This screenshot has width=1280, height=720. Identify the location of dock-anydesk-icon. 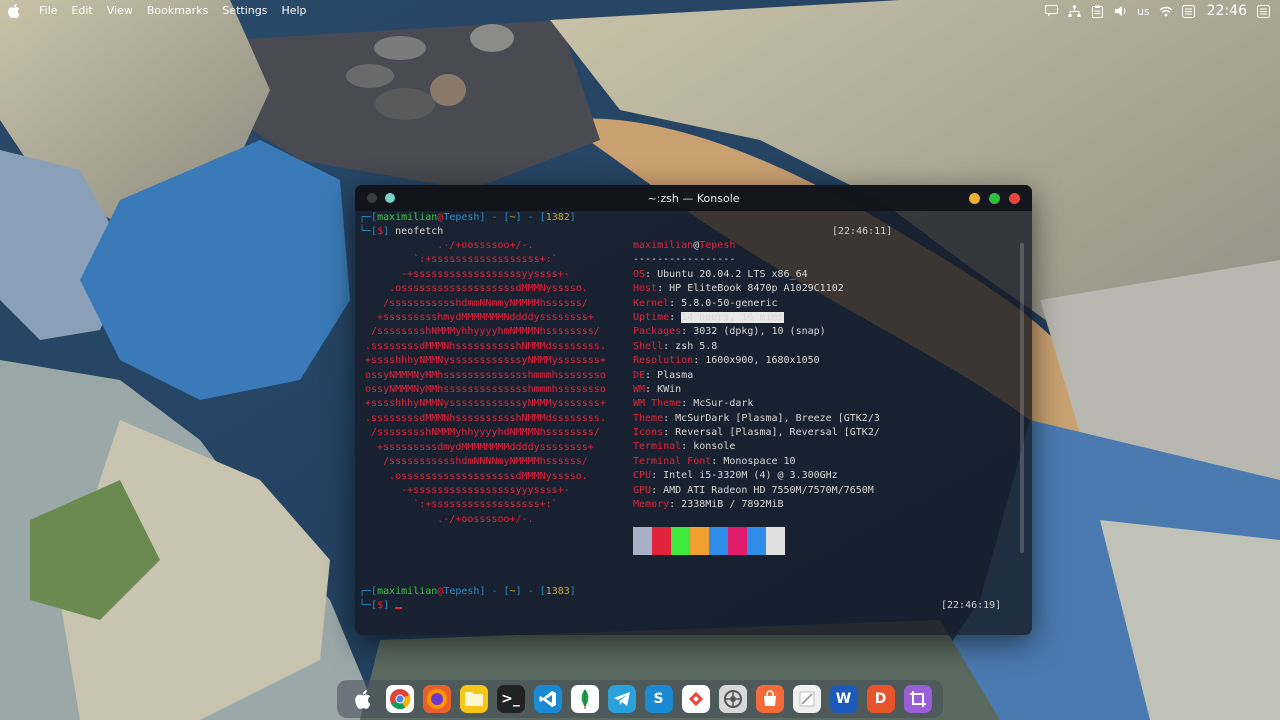
(695, 699).